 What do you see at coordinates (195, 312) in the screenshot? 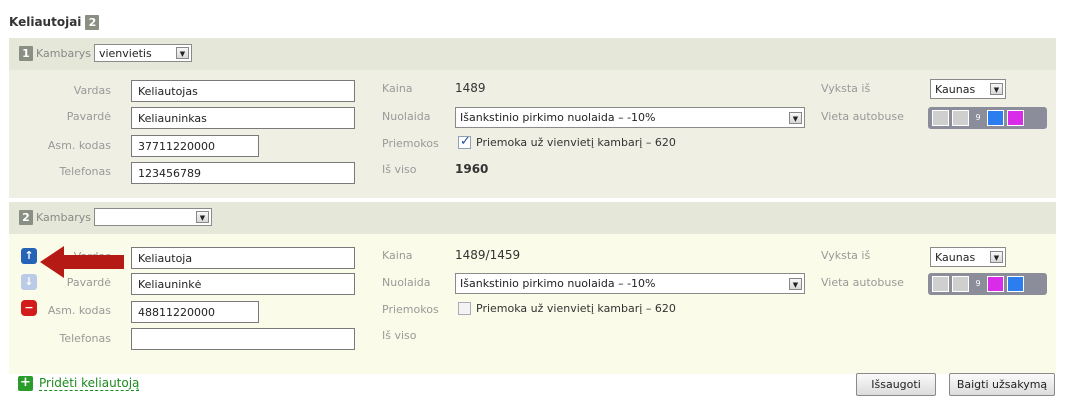
I see `id-code-input: 48811220000` at bounding box center [195, 312].